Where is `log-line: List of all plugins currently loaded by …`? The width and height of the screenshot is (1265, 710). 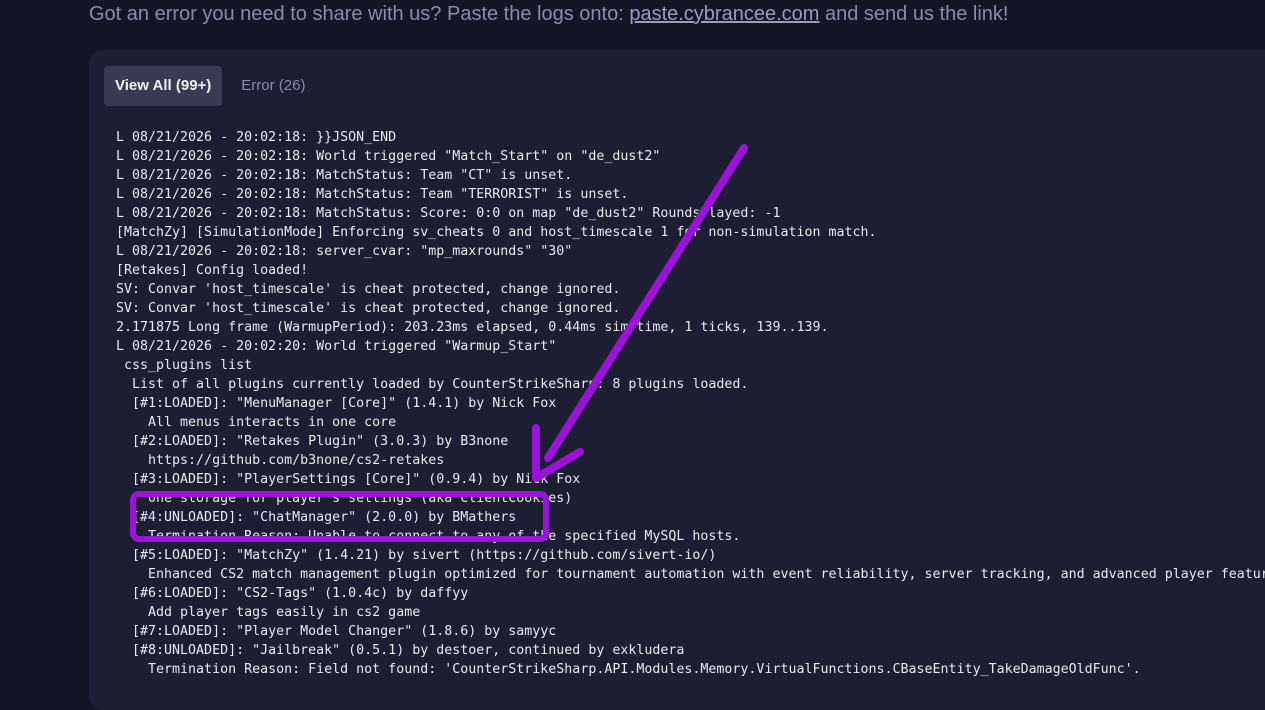
log-line: List of all plugins currently loaded by … is located at coordinates (432, 384).